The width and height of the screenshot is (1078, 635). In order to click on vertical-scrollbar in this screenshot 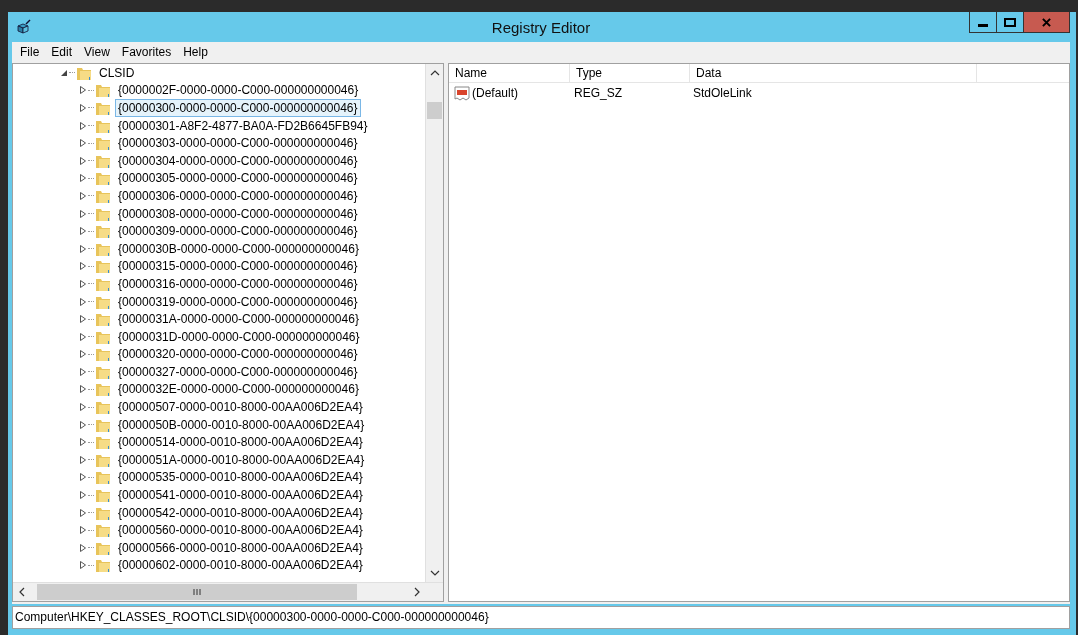, I will do `click(434, 323)`.